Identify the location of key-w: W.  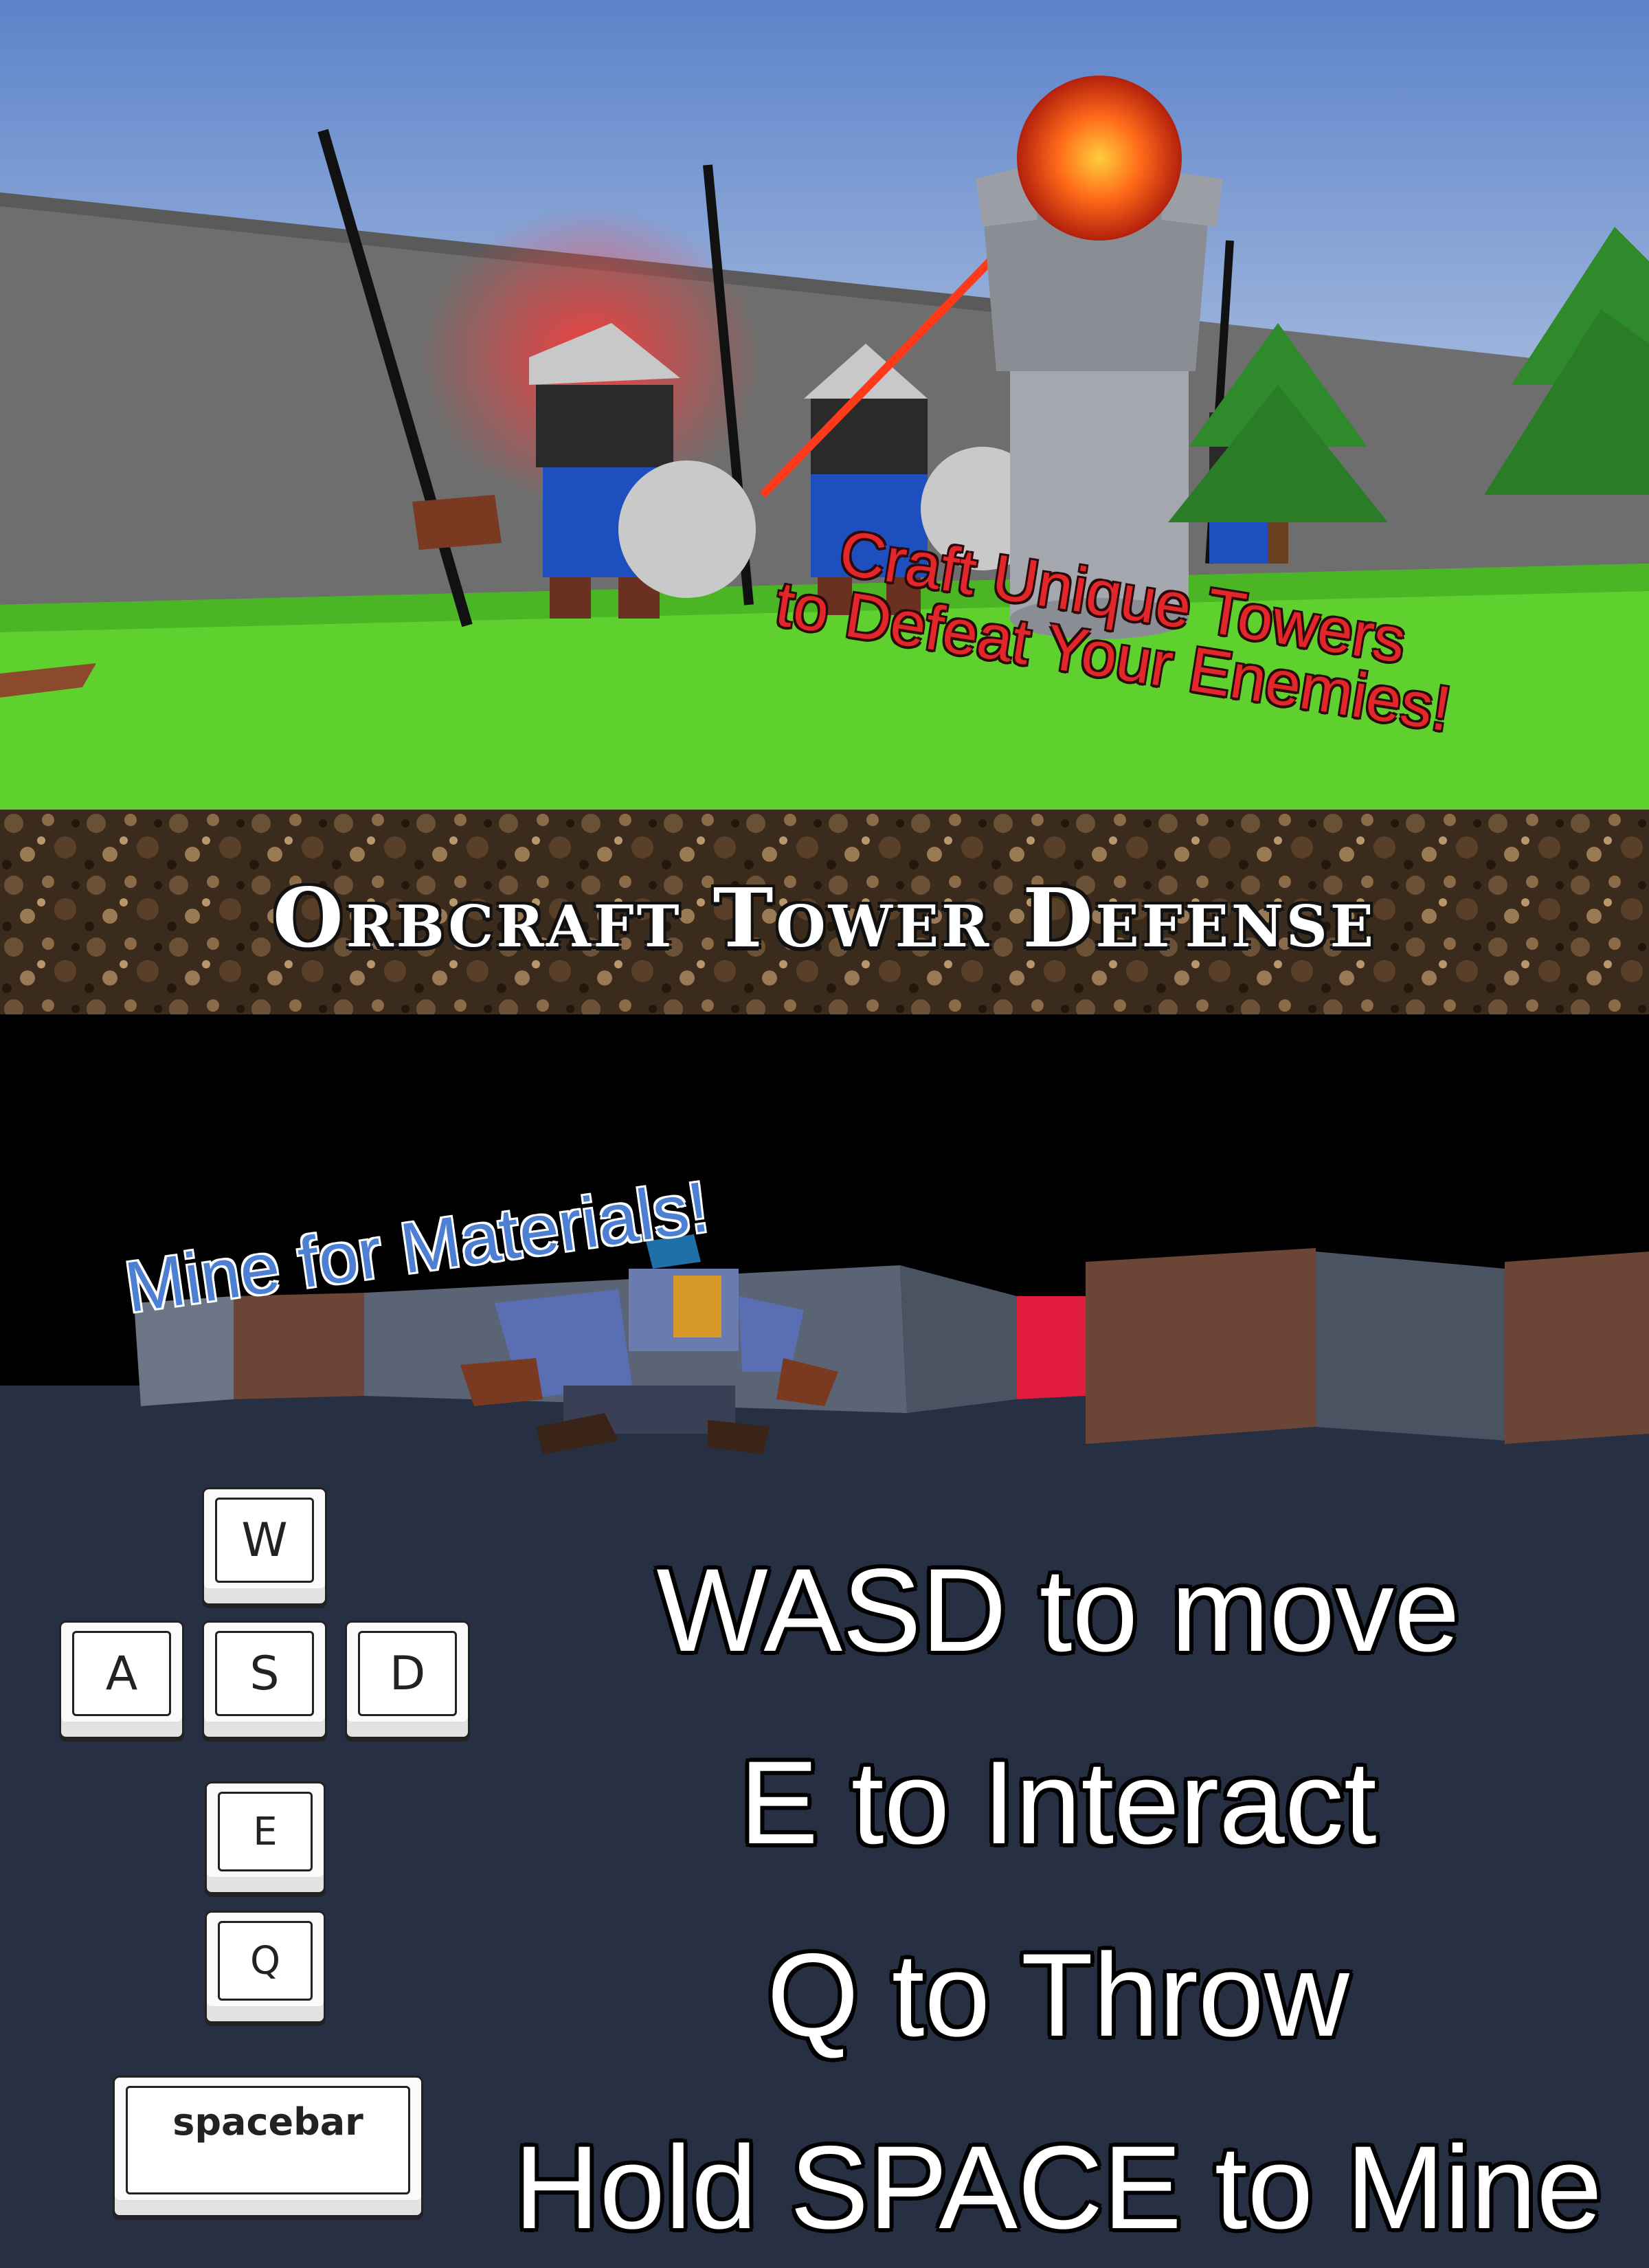
(264, 1546).